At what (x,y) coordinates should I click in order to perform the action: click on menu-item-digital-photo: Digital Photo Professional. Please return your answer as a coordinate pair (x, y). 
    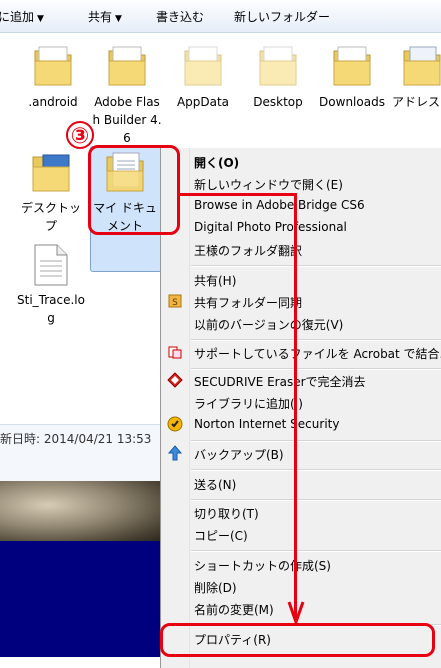
    Looking at the image, I should click on (270, 227).